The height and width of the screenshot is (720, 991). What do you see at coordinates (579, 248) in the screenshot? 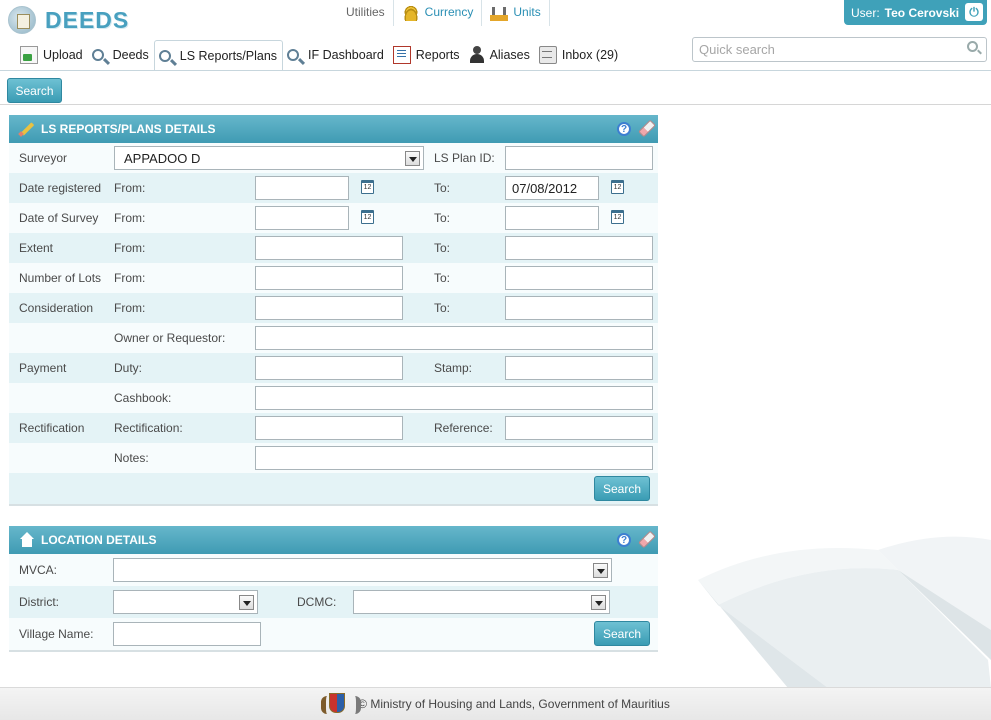
I see `extent-to-field` at bounding box center [579, 248].